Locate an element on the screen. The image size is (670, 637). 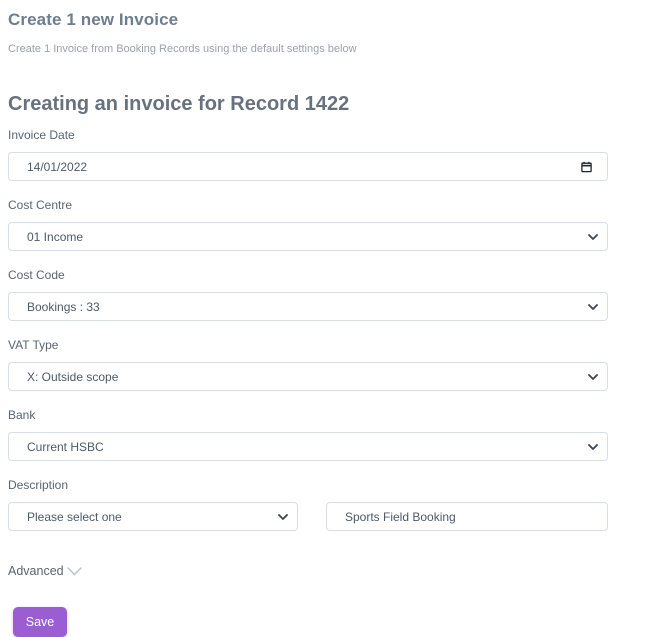
advanced-label: Advanced is located at coordinates (36, 571).